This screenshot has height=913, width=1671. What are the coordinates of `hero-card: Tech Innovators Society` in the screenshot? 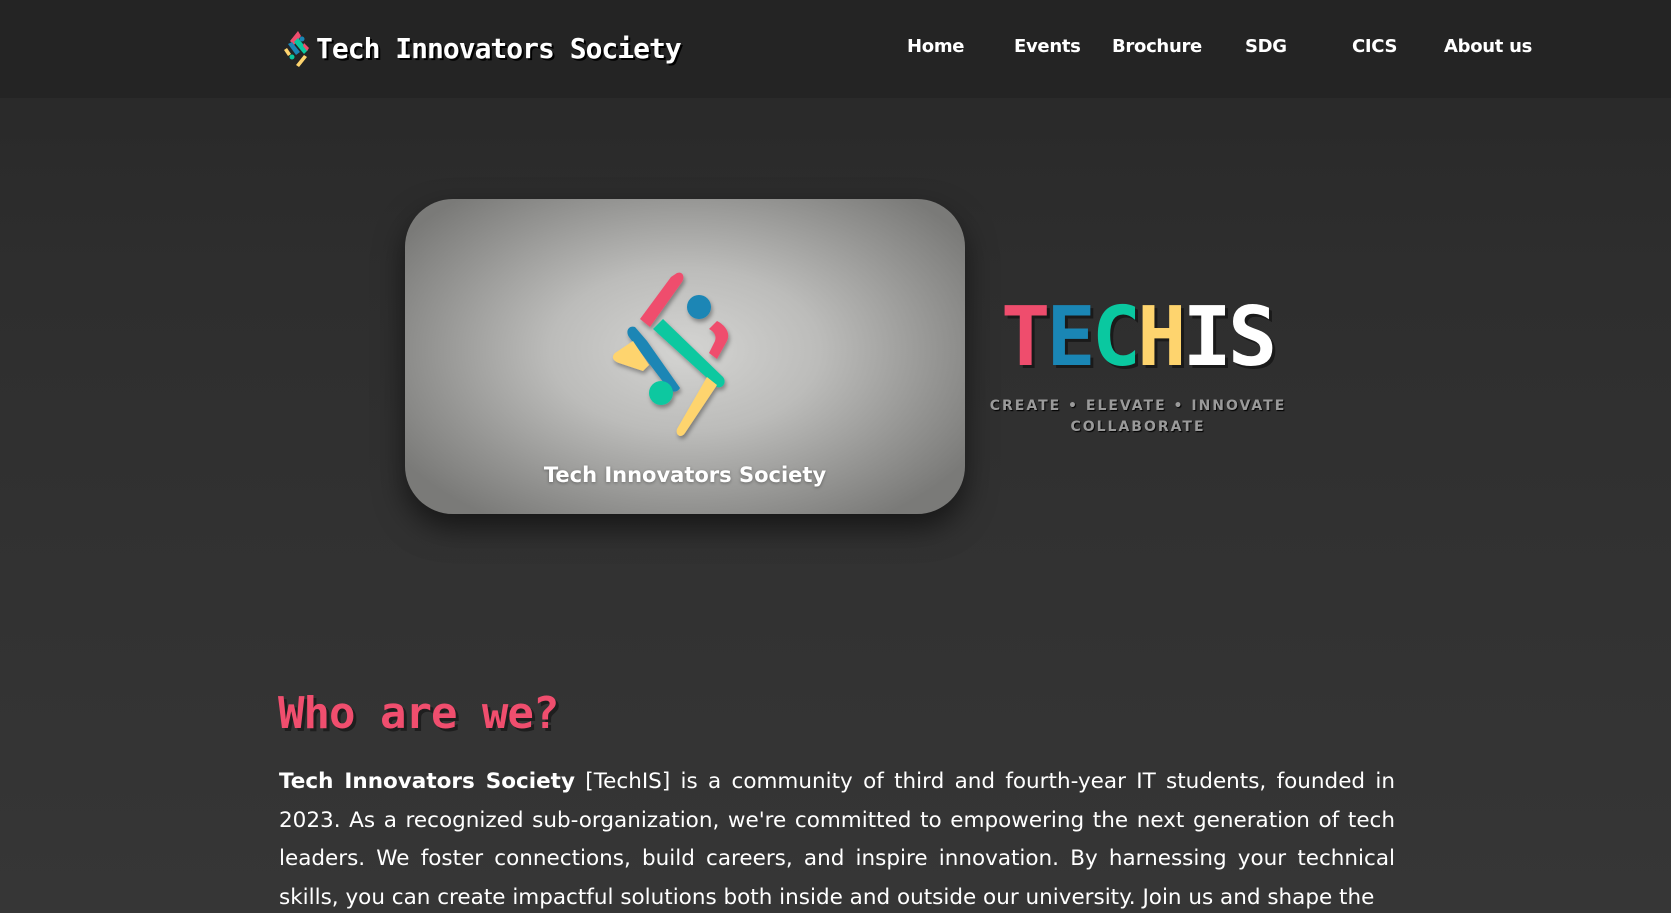 It's located at (685, 356).